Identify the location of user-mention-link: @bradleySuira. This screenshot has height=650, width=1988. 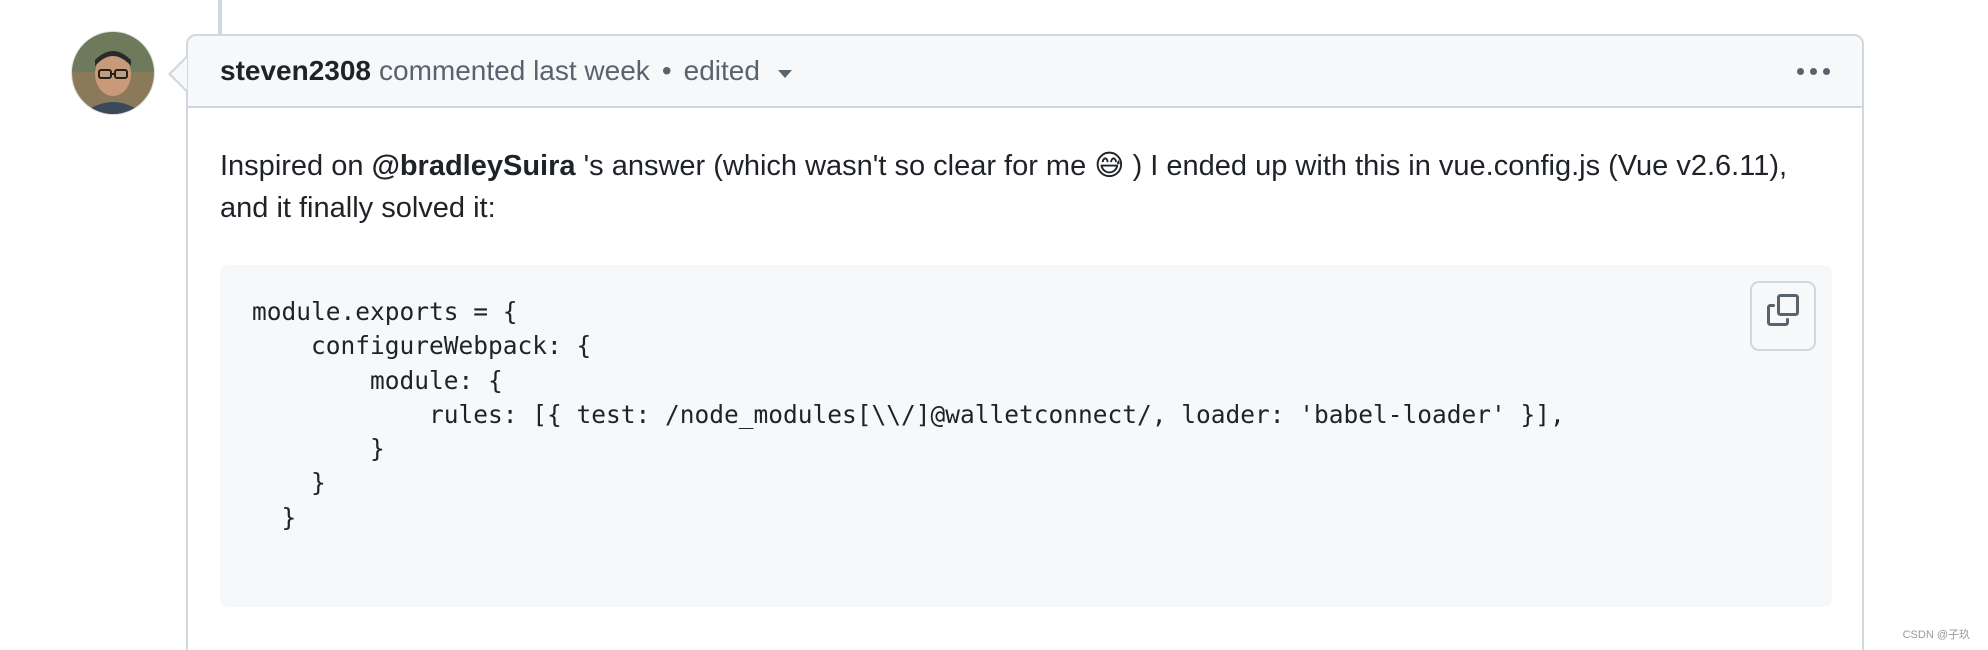
(474, 166).